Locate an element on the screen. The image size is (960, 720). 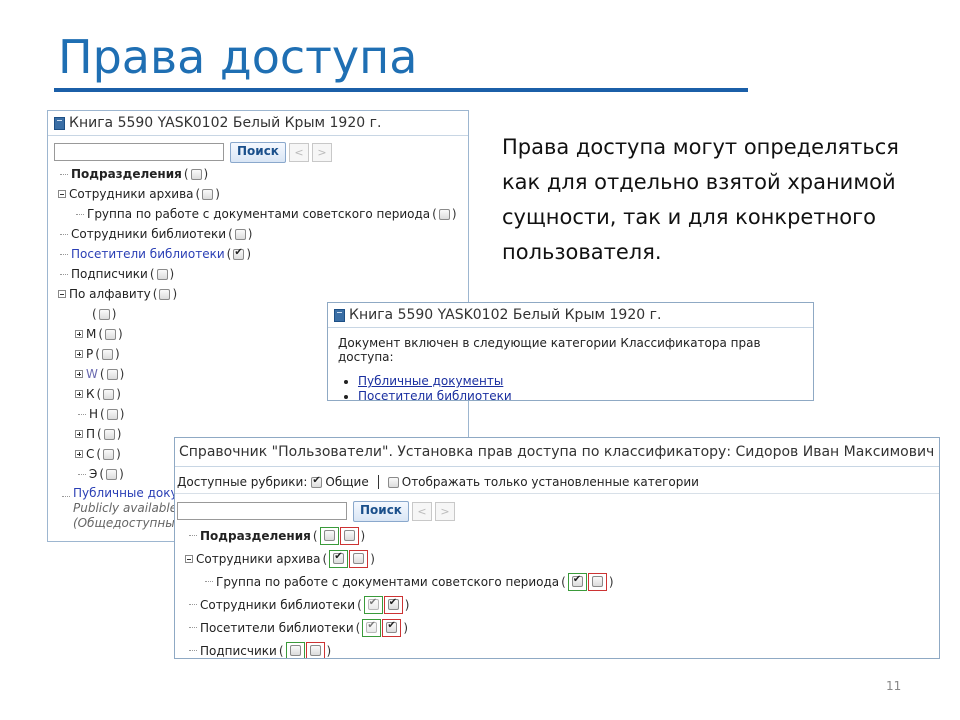
tree-item-label: Р is located at coordinates (90, 354).